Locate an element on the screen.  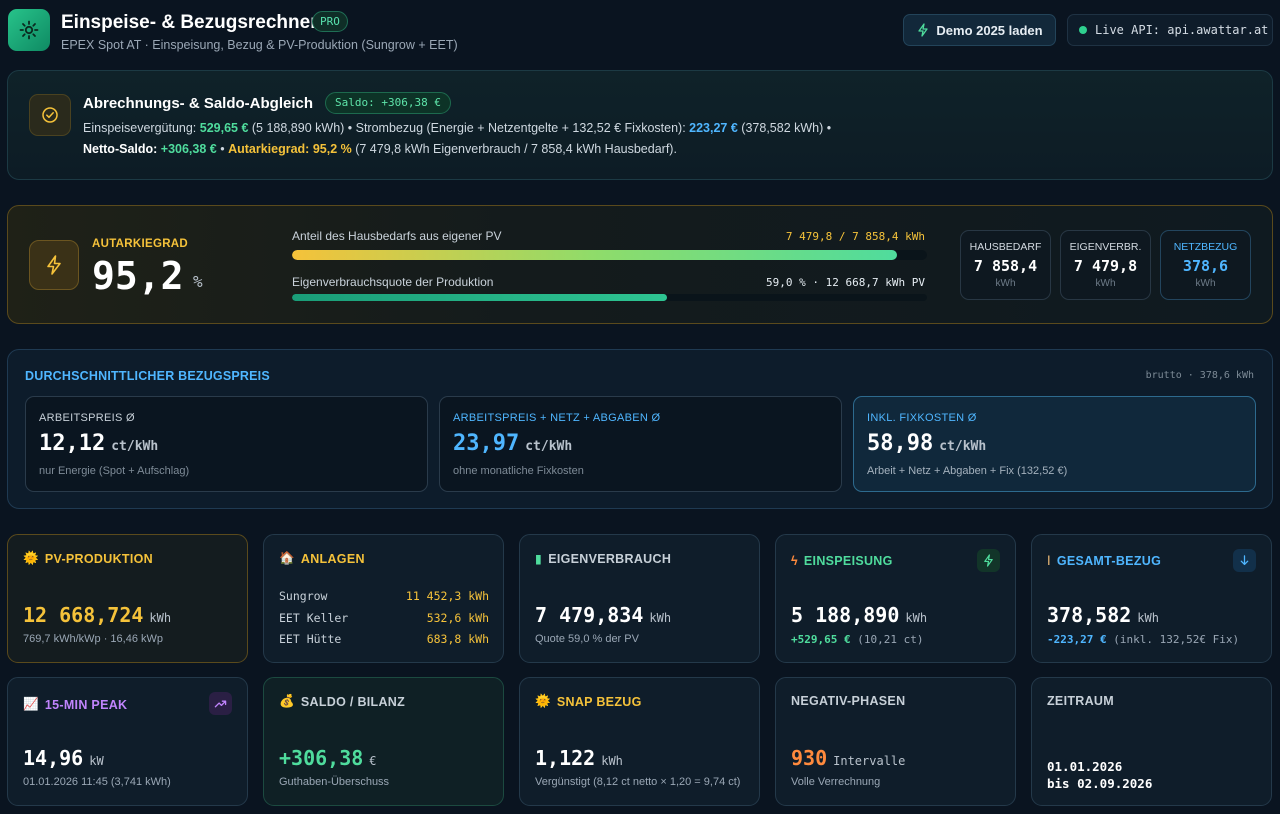
preis-note: Arbeit + Netz + Abgaben + Fix (132,52 €) is located at coordinates (967, 471).